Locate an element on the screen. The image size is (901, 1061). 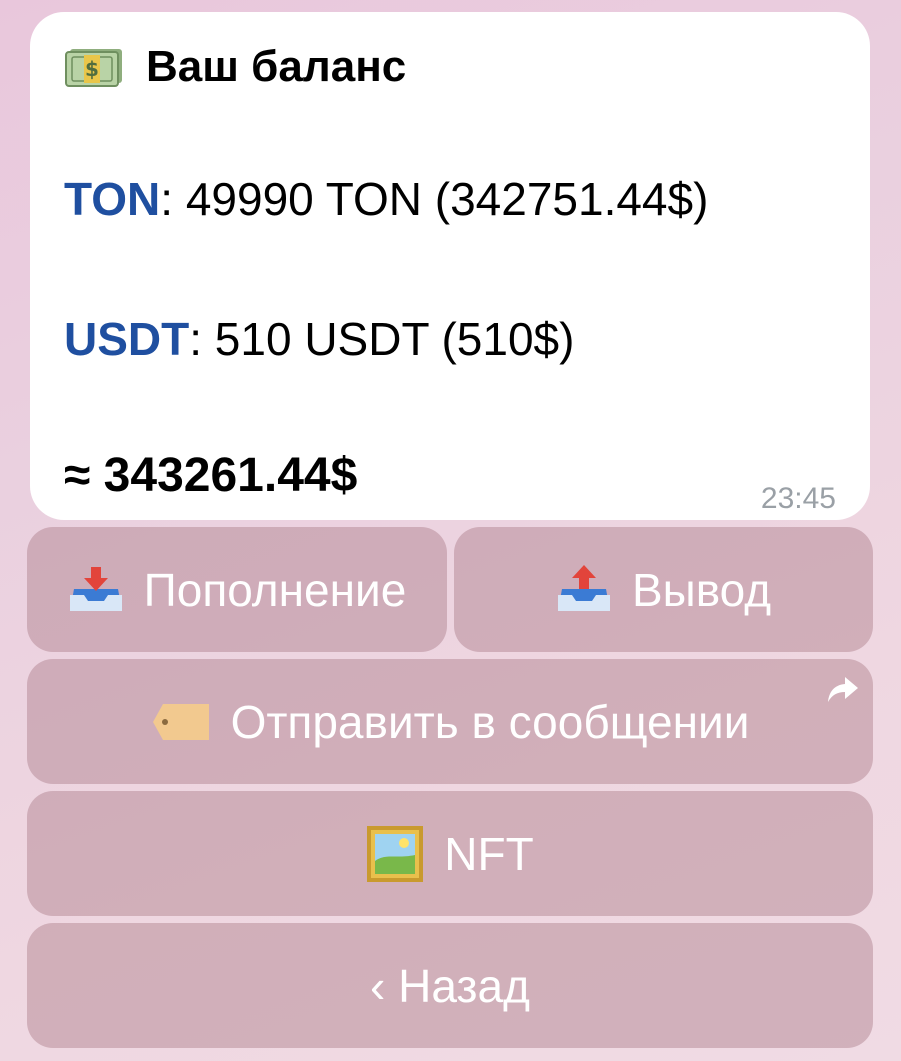
back-button: ‹ Назад is located at coordinates (450, 985).